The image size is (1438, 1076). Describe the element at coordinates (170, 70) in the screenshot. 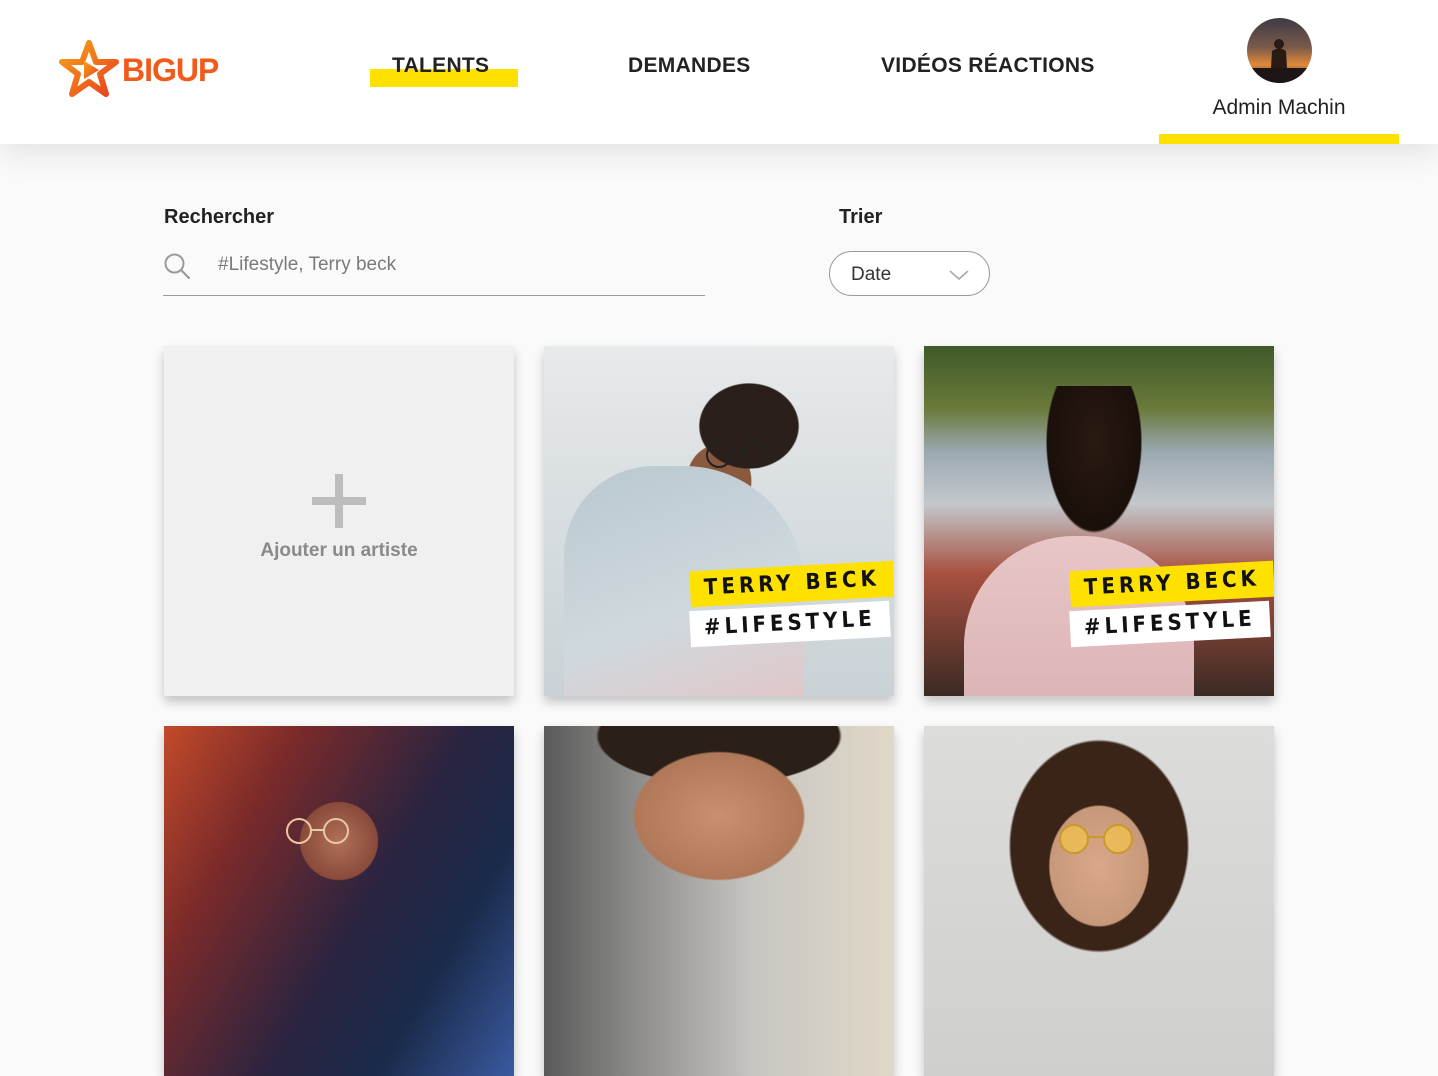

I see `logo-wordmark: BIGUP` at that location.